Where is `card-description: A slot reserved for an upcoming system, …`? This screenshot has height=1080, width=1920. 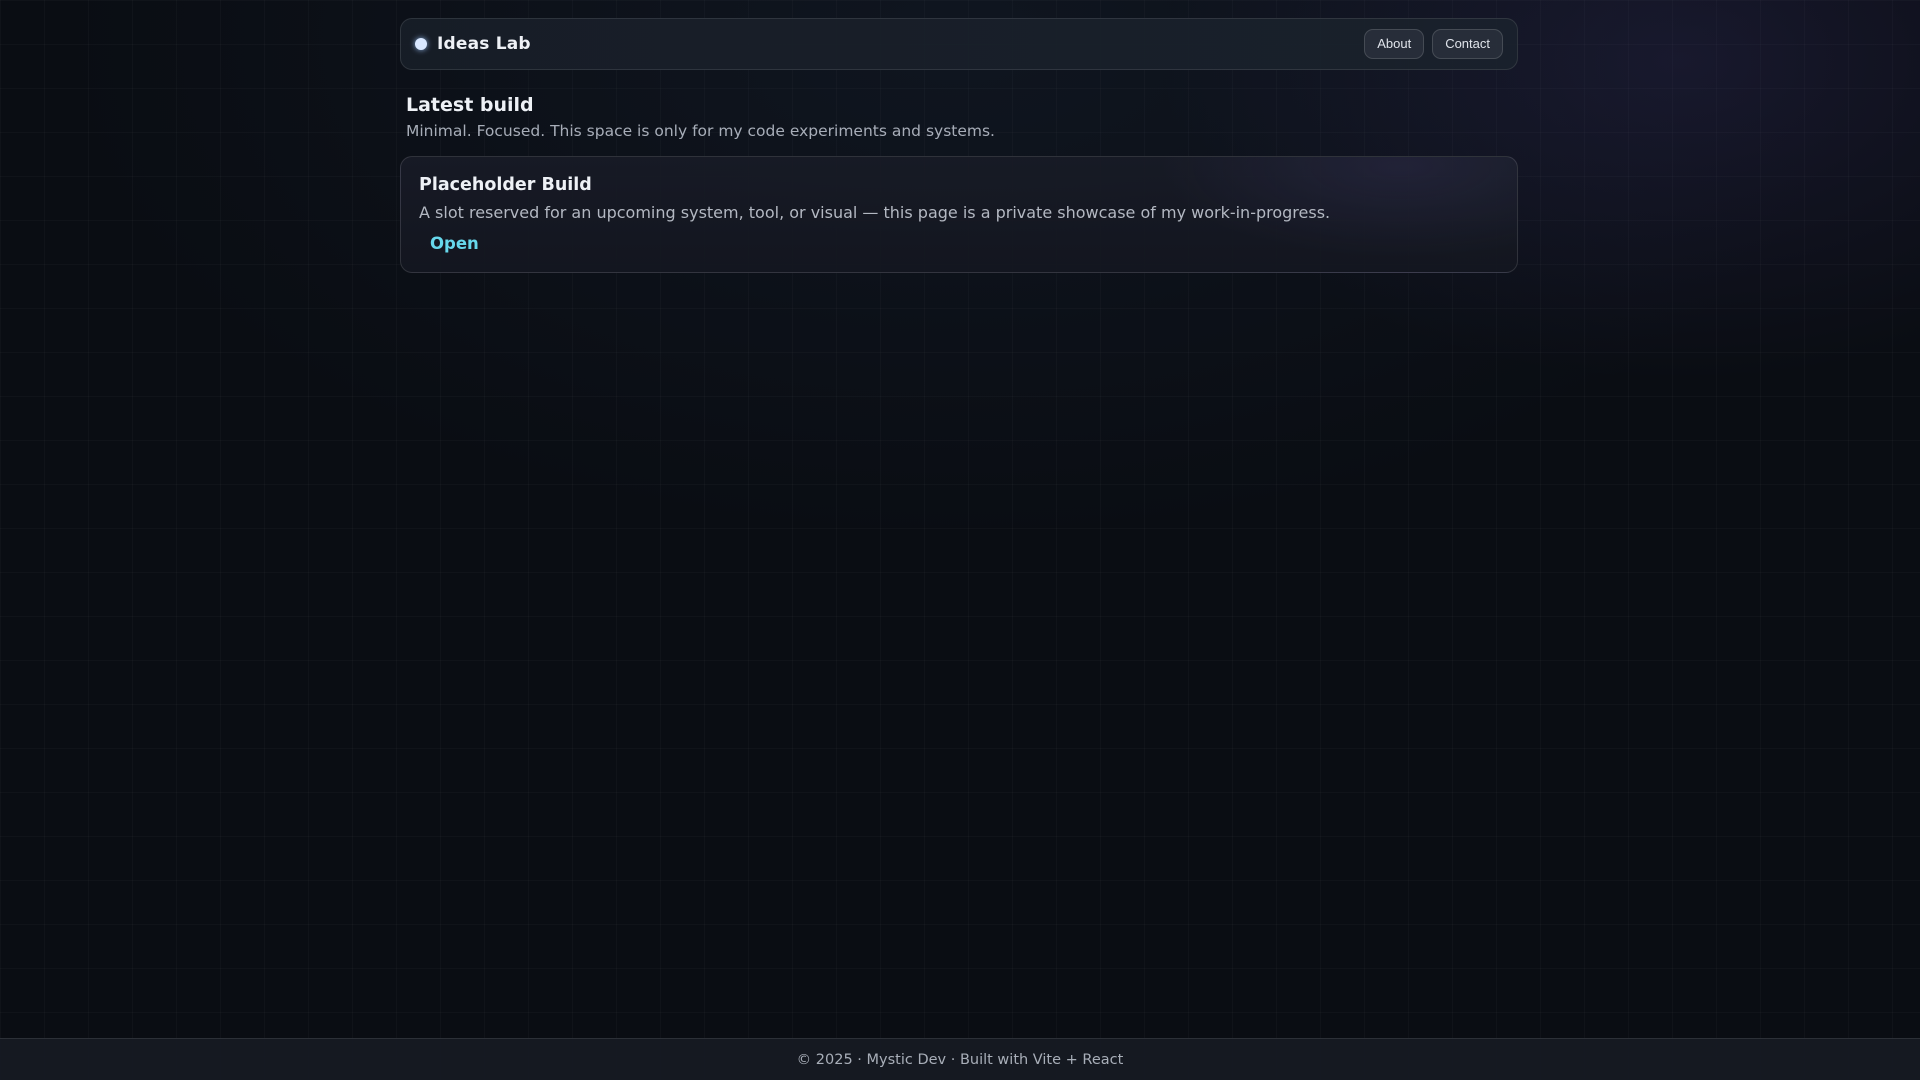 card-description: A slot reserved for an upcoming system, … is located at coordinates (875, 212).